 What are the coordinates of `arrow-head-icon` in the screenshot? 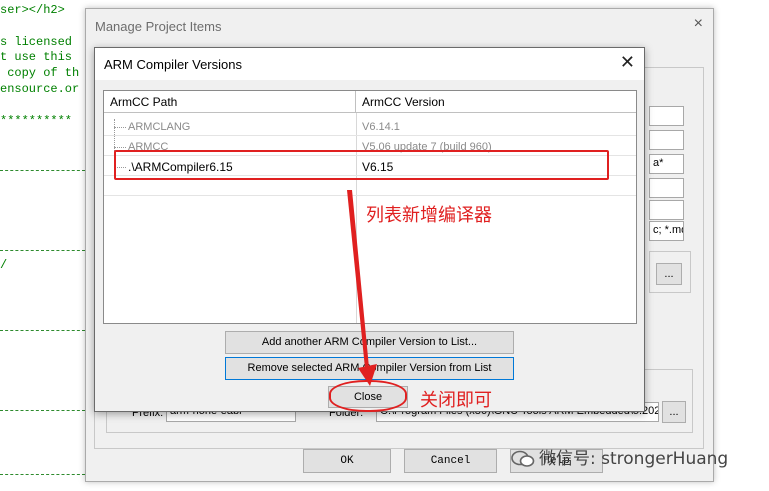 It's located at (367, 375).